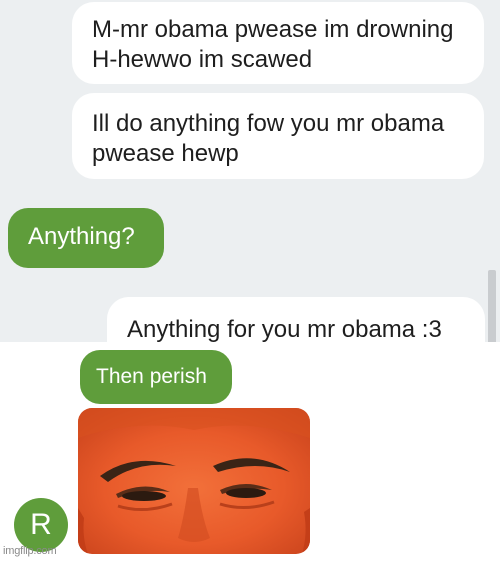 The height and width of the screenshot is (561, 500). I want to click on outgoing-message-bubble: Then perish, so click(156, 377).